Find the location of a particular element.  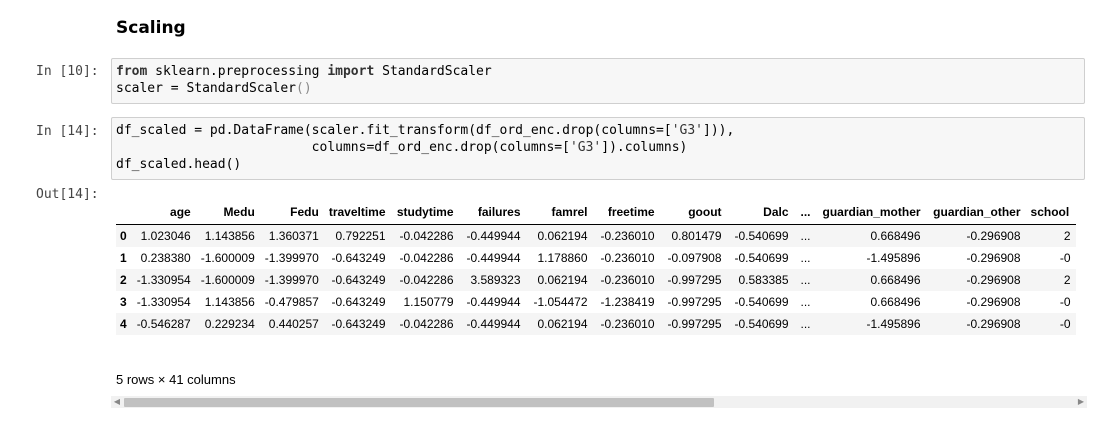

table-cell: 1.023046 is located at coordinates (165, 236).